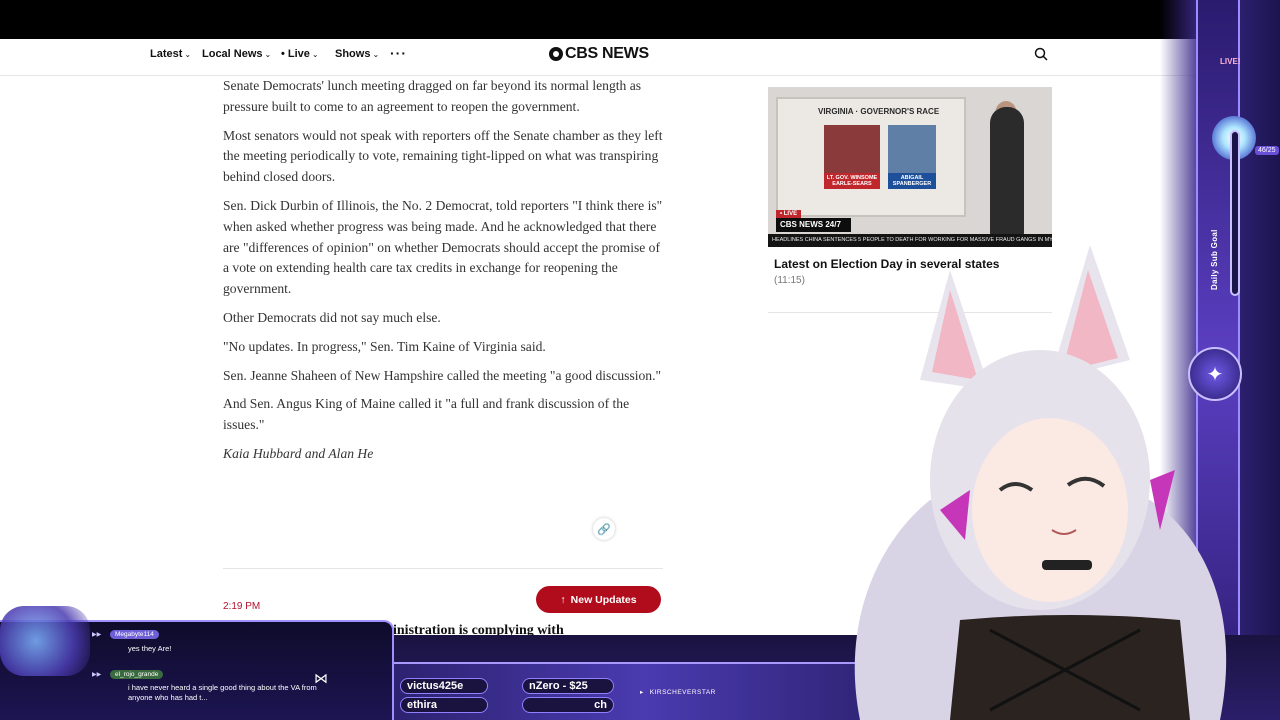  What do you see at coordinates (398, 53) in the screenshot?
I see `more-dots-icon: ···` at bounding box center [398, 53].